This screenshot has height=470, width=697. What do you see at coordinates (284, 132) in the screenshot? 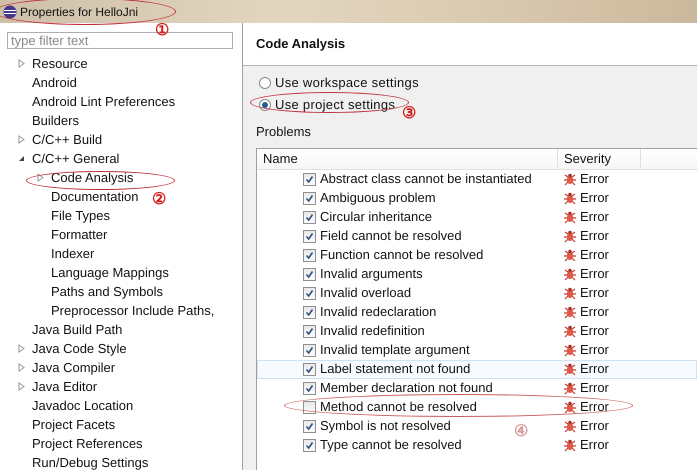
I see `section-label: Problems` at bounding box center [284, 132].